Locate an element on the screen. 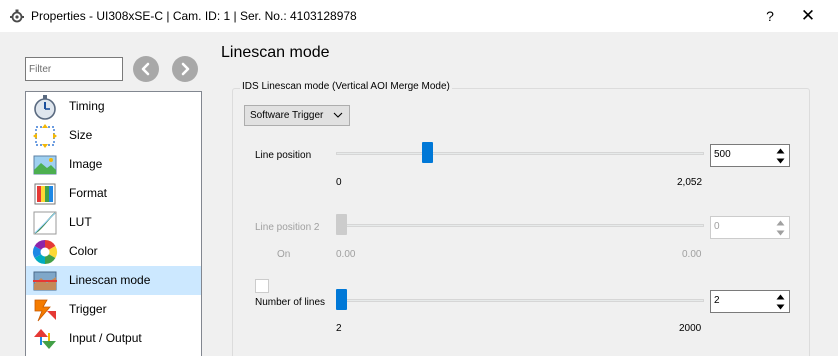  line-position-2-min: 0.00 is located at coordinates (346, 254).